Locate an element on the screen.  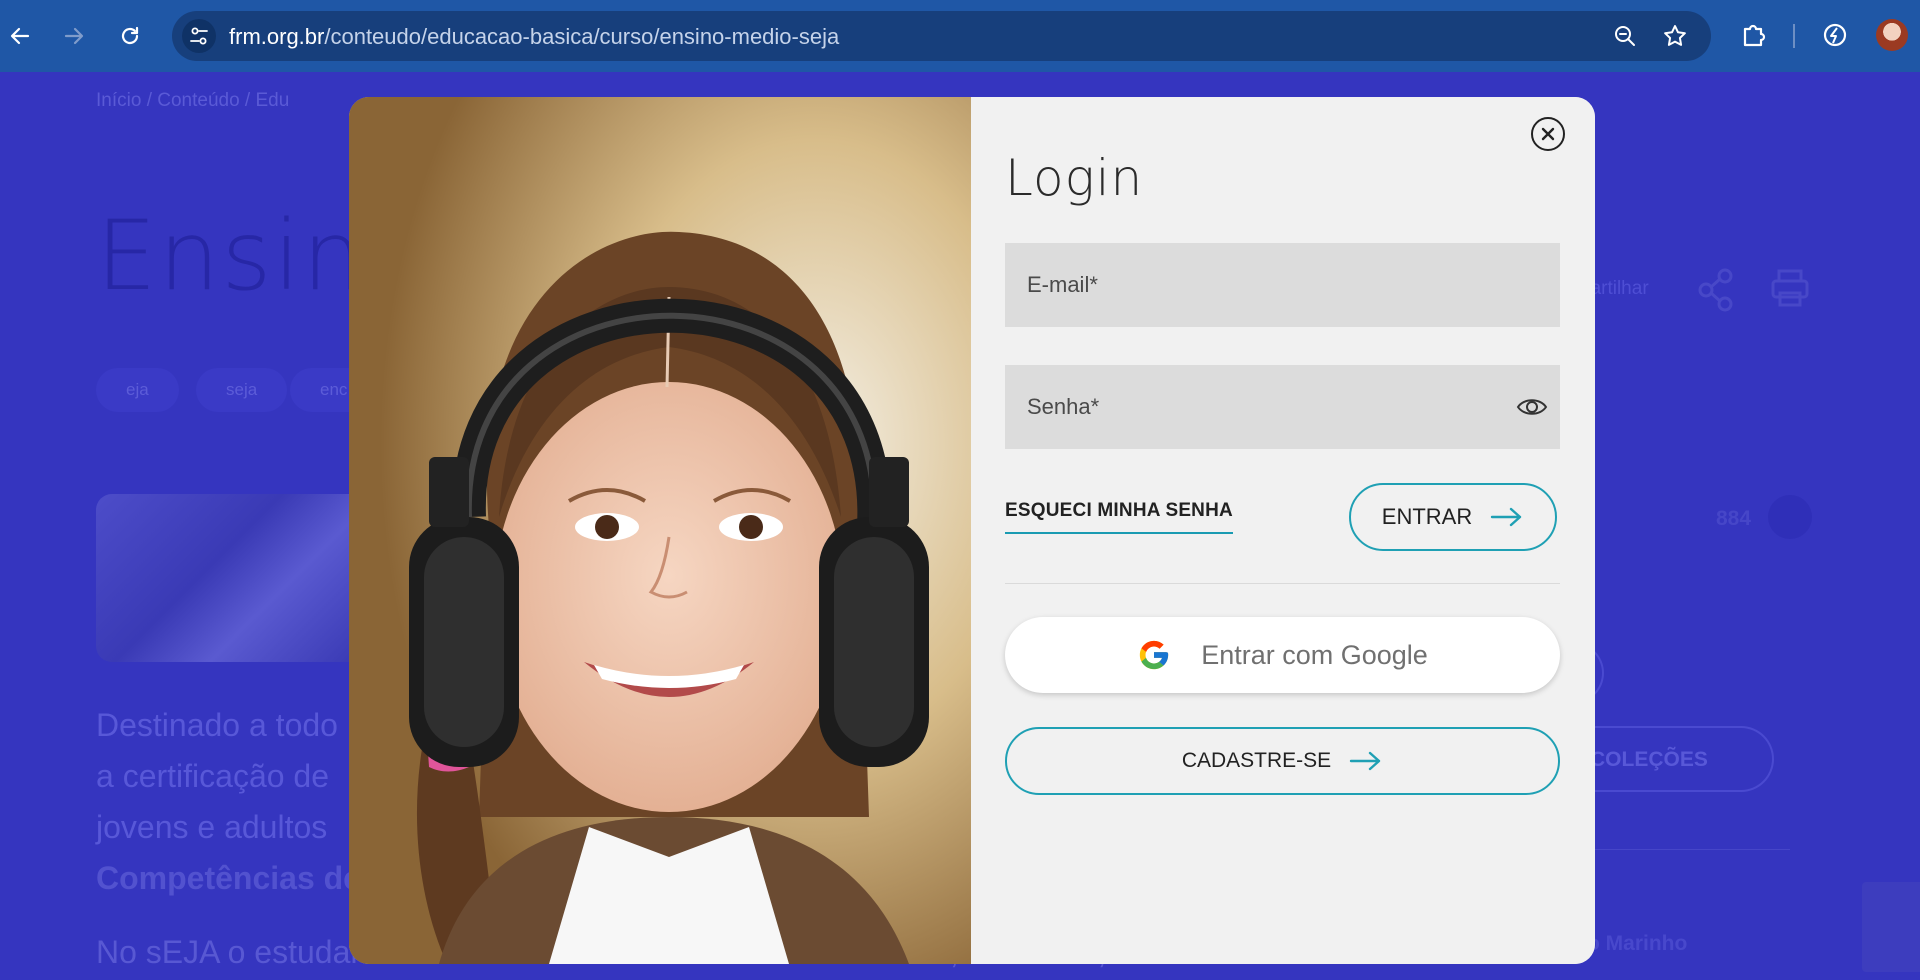
description-bold: Competências de is located at coordinates (228, 878).